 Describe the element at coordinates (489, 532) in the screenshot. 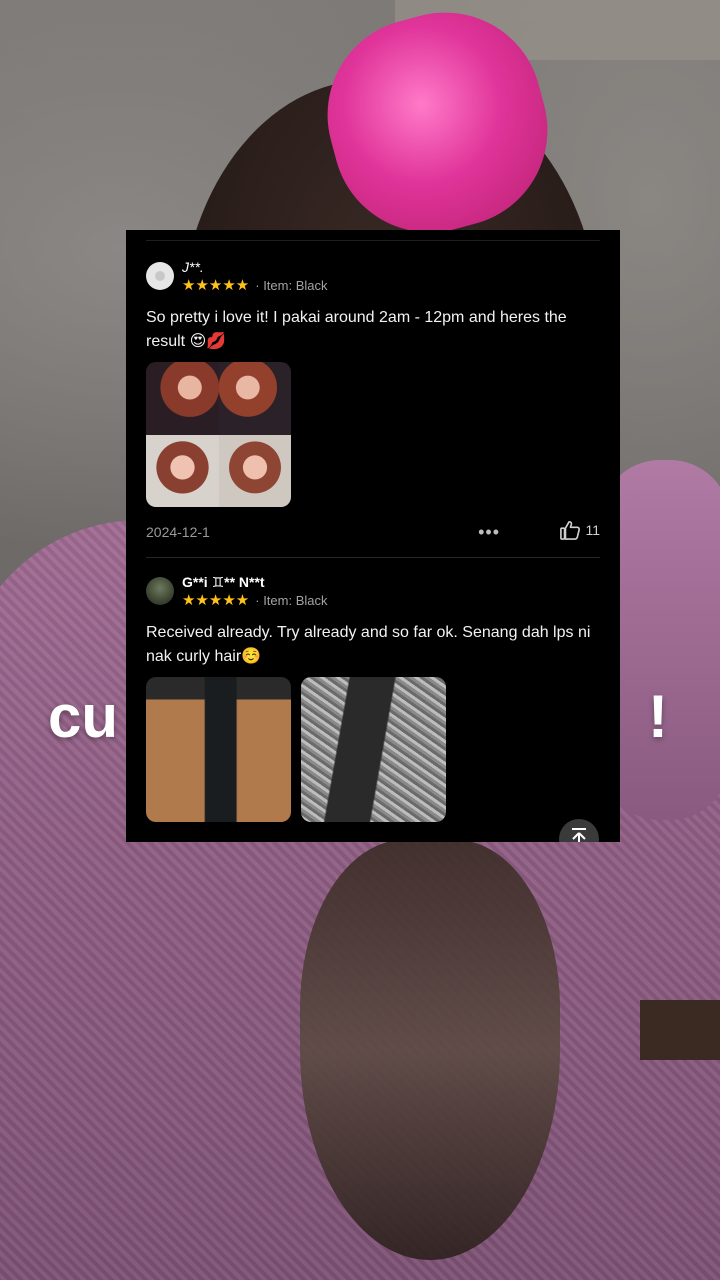

I see `more-icon: •••` at that location.